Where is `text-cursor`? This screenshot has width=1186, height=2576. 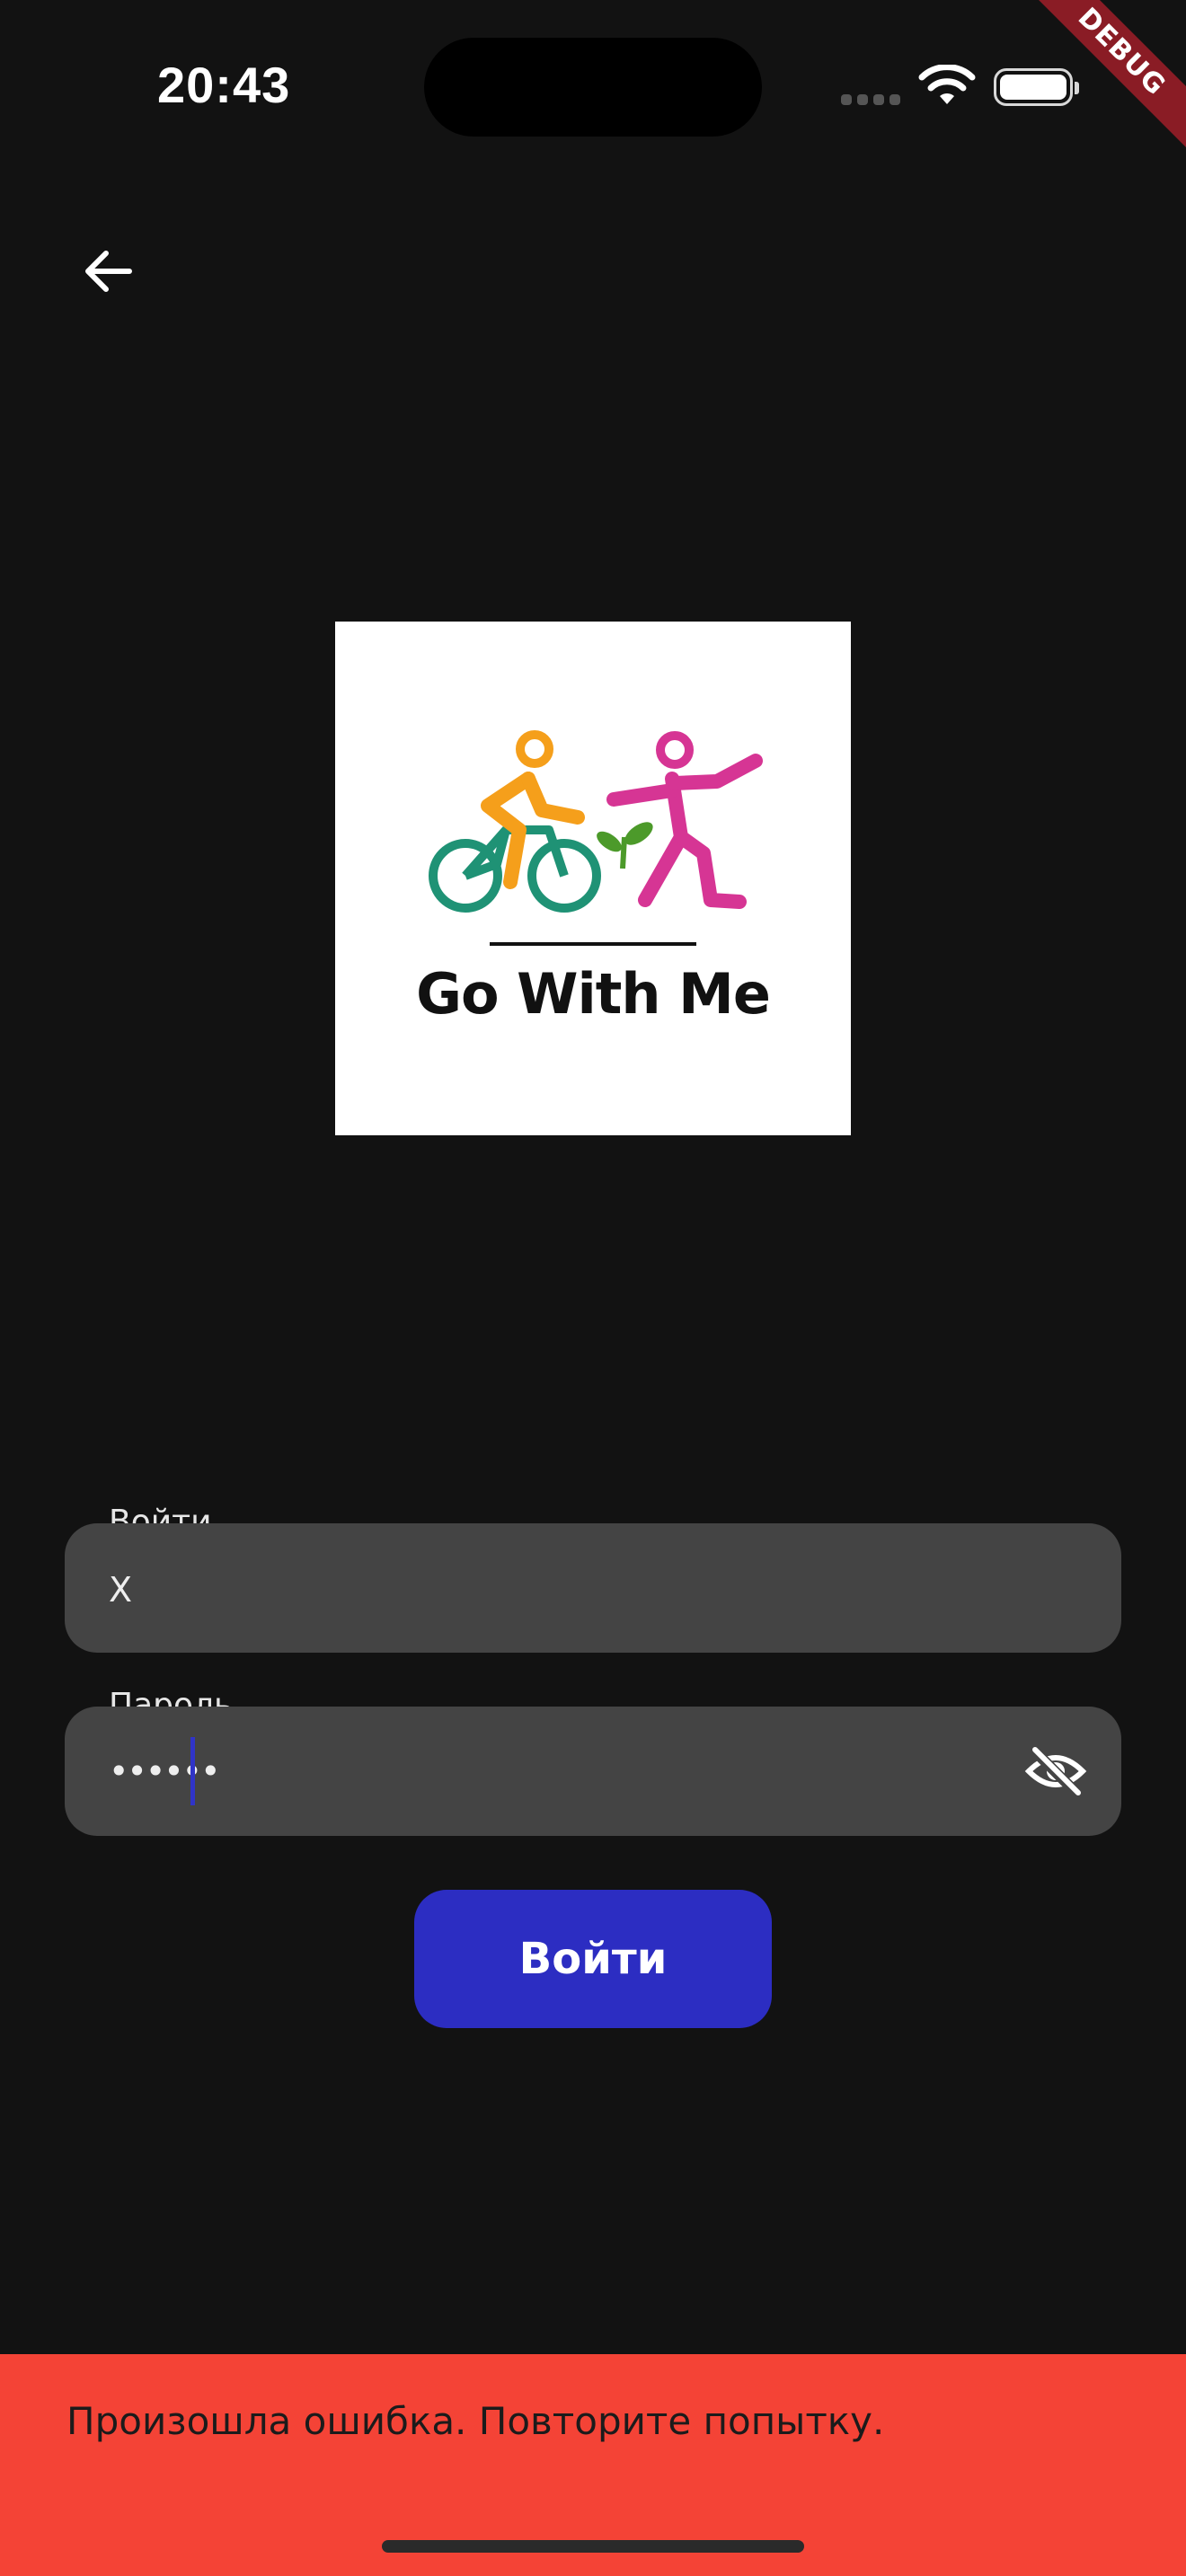
text-cursor is located at coordinates (192, 1771).